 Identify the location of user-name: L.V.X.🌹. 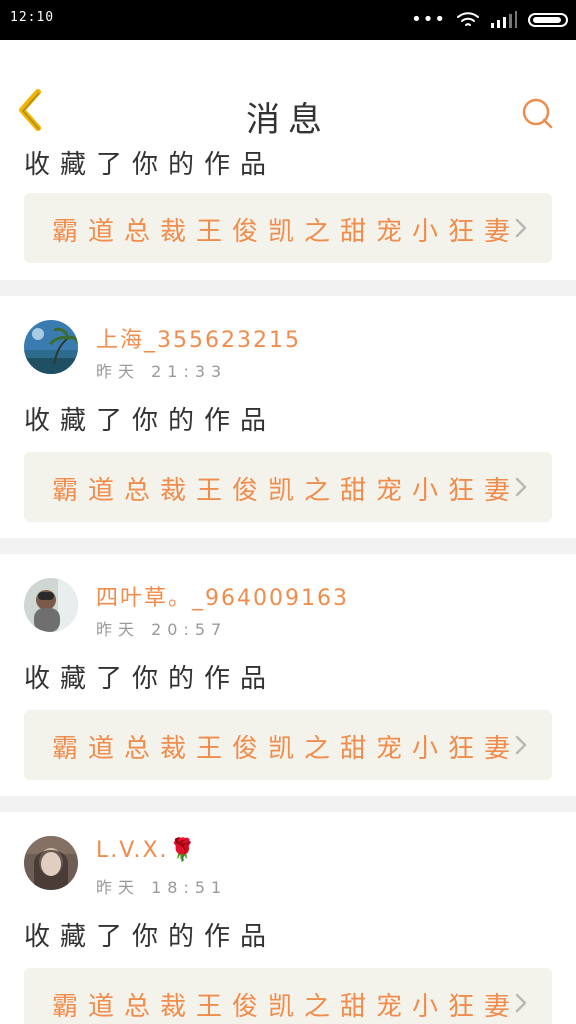
(147, 850).